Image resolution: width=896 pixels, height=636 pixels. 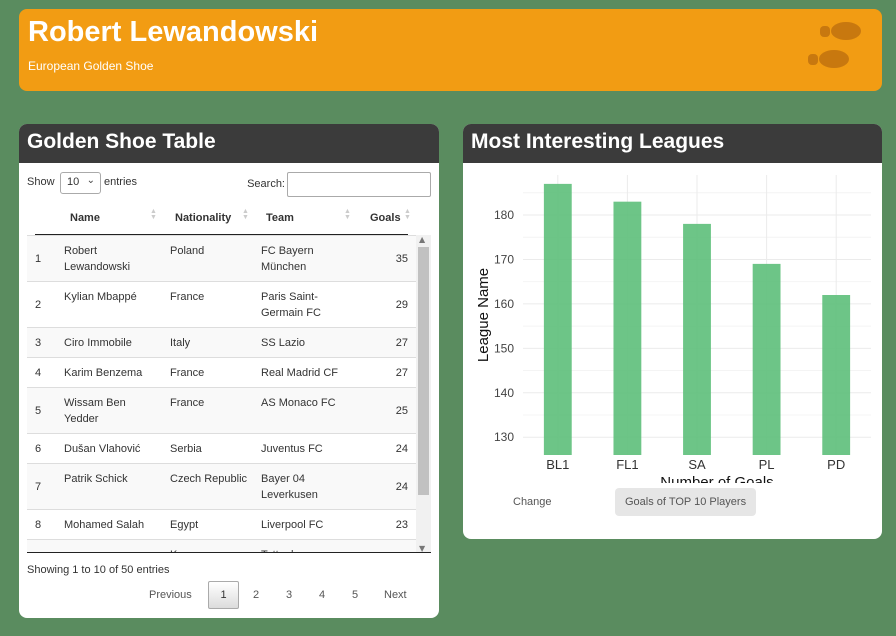 What do you see at coordinates (300, 373) in the screenshot?
I see `row-team: Real Madrid CF` at bounding box center [300, 373].